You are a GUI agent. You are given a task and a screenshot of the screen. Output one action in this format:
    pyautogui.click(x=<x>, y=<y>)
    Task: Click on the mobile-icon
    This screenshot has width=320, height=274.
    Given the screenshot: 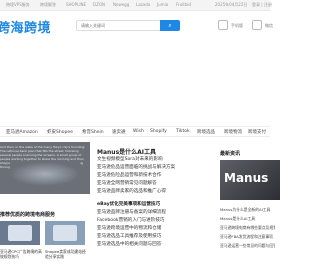 What is the action you would take?
    pyautogui.click(x=223, y=25)
    